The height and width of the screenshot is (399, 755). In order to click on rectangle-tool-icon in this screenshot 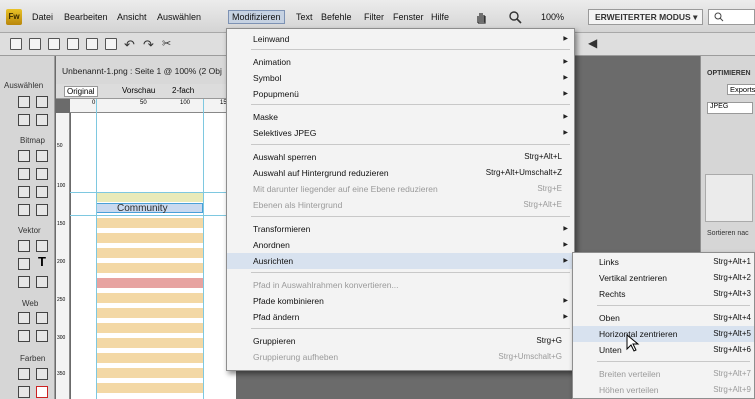, I will do `click(24, 264)`.